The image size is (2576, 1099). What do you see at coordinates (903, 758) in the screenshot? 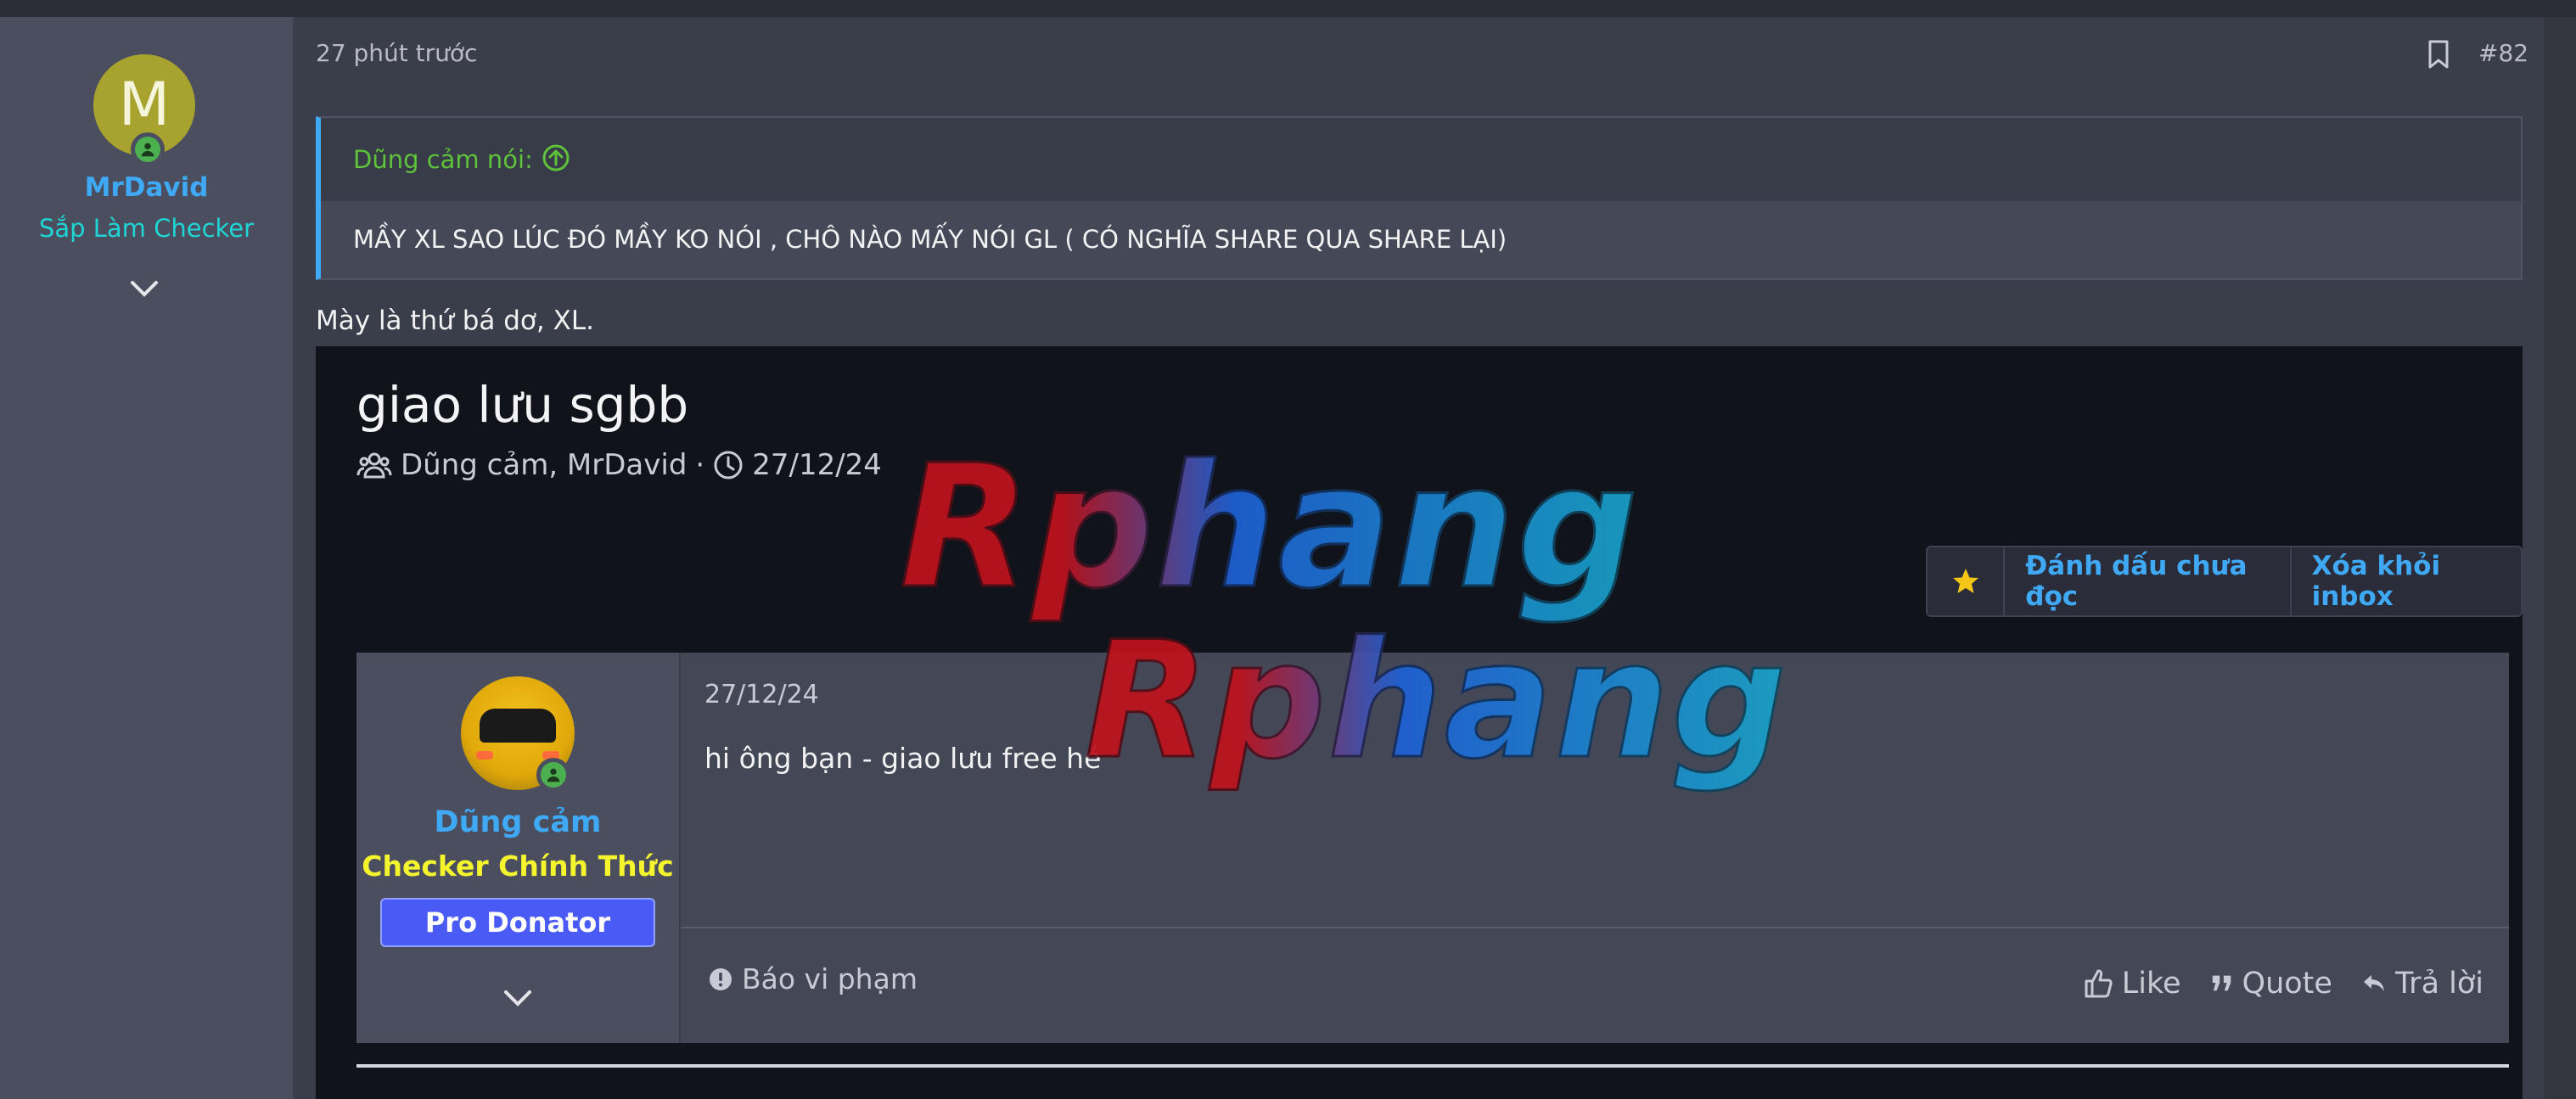
I see `message-text: hi ông bạn - giao lưu free hé` at bounding box center [903, 758].